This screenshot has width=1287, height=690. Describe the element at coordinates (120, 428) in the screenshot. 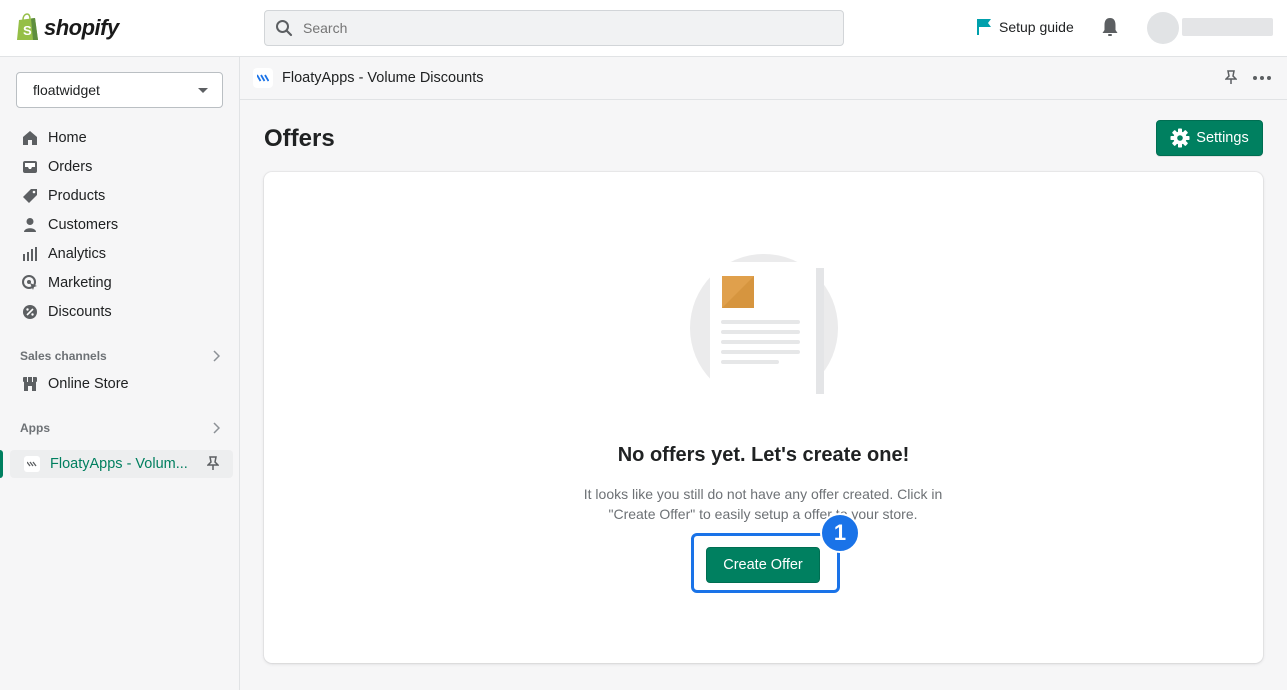

I see `apps-header: Apps` at that location.